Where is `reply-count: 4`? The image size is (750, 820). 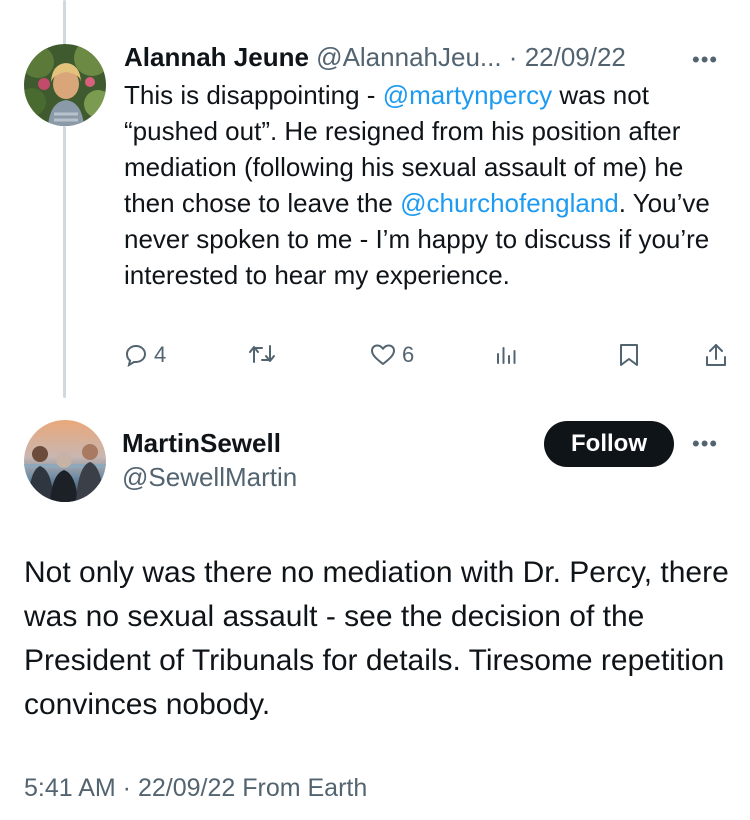 reply-count: 4 is located at coordinates (160, 354).